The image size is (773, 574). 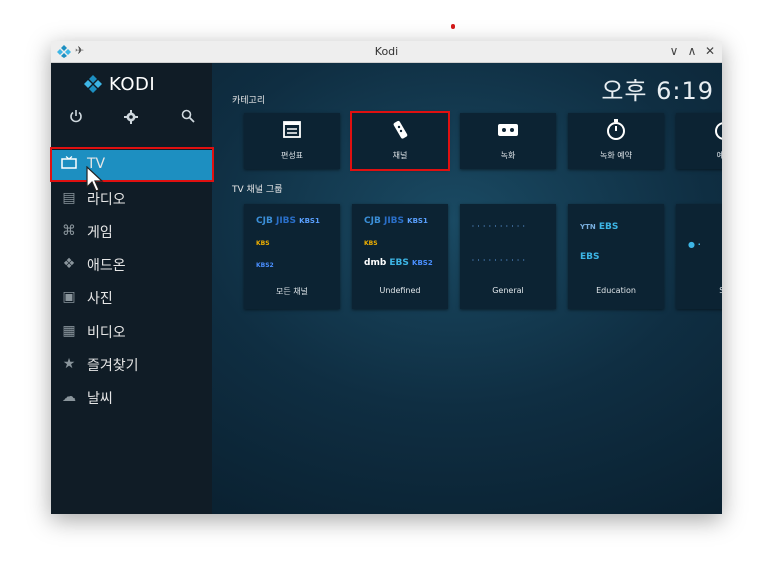 What do you see at coordinates (657, 91) in the screenshot?
I see `clock: 오후 6:19` at bounding box center [657, 91].